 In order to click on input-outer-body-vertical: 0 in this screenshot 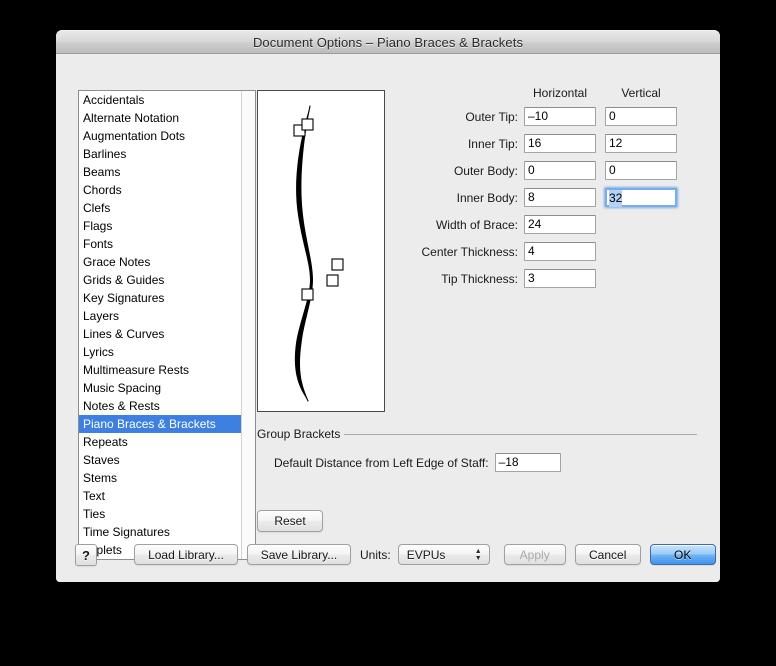, I will do `click(641, 170)`.